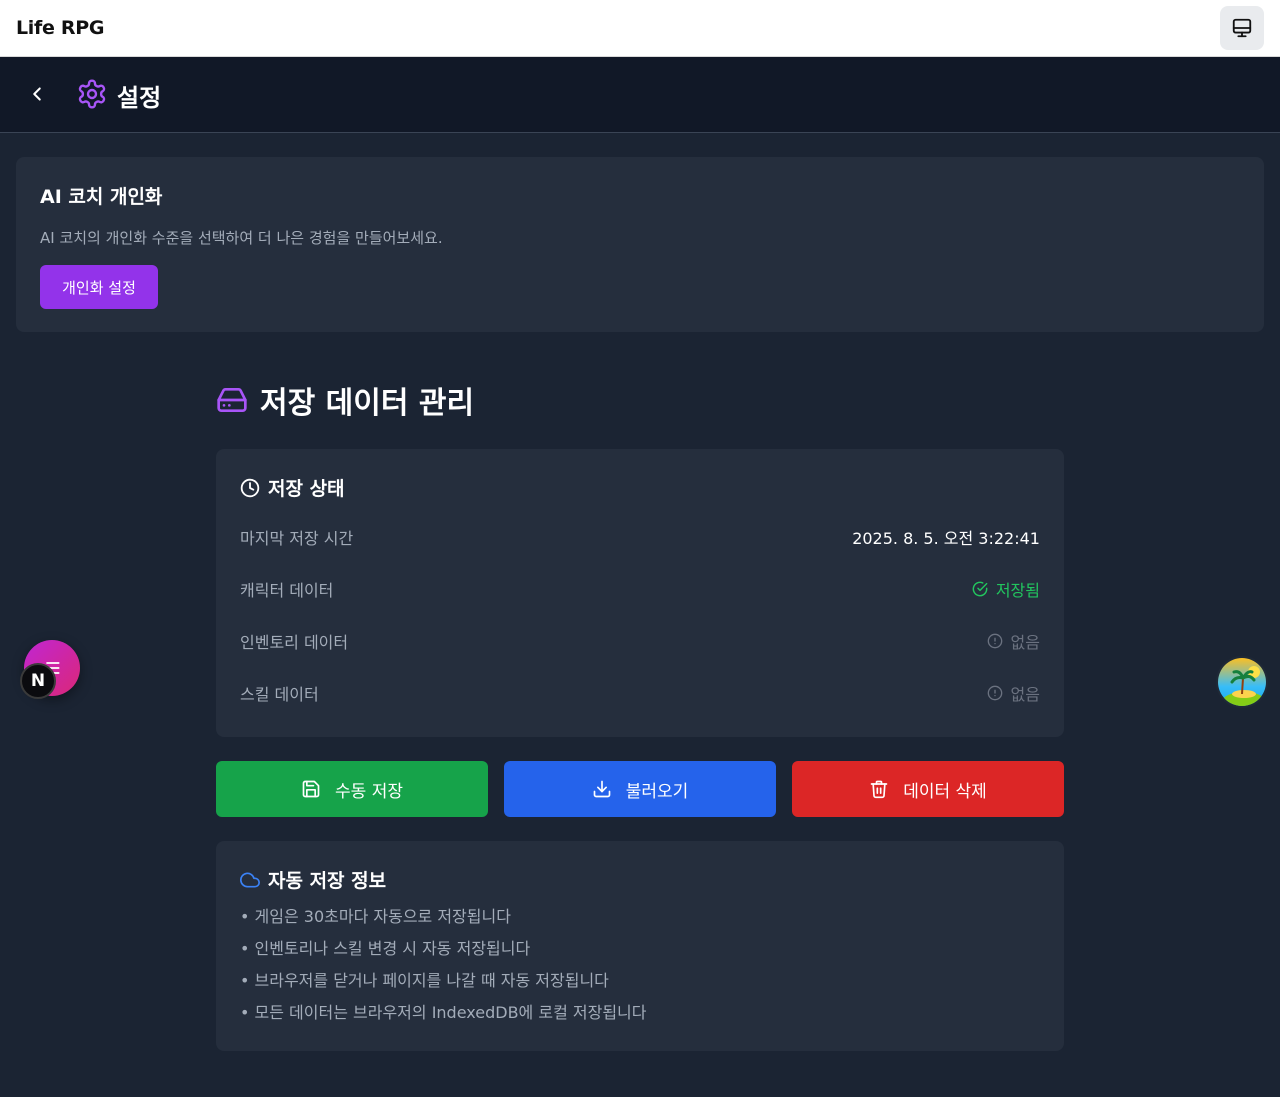  I want to click on status-row-inventory: 인벤토리 데이터 없음, so click(640, 641).